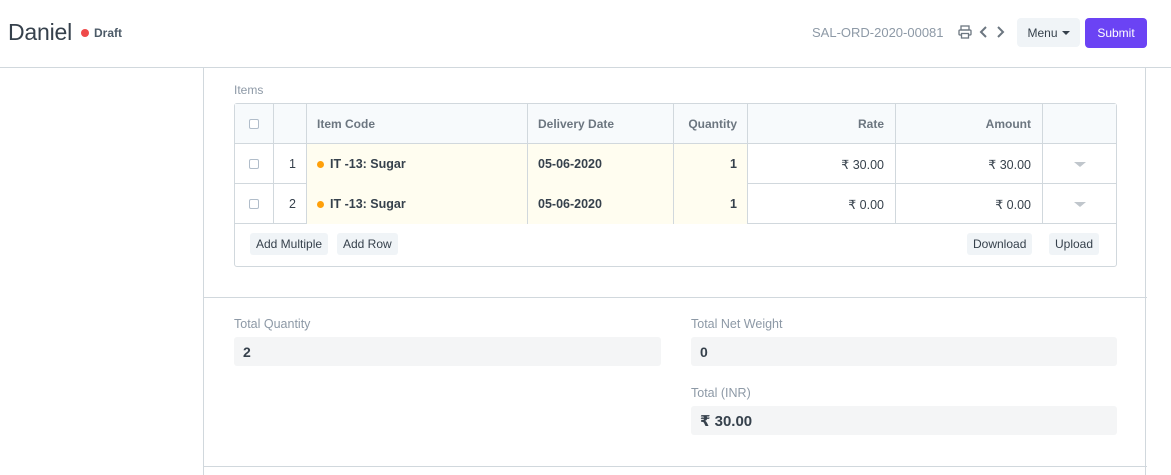  What do you see at coordinates (1074, 244) in the screenshot?
I see `upload-button: Upload` at bounding box center [1074, 244].